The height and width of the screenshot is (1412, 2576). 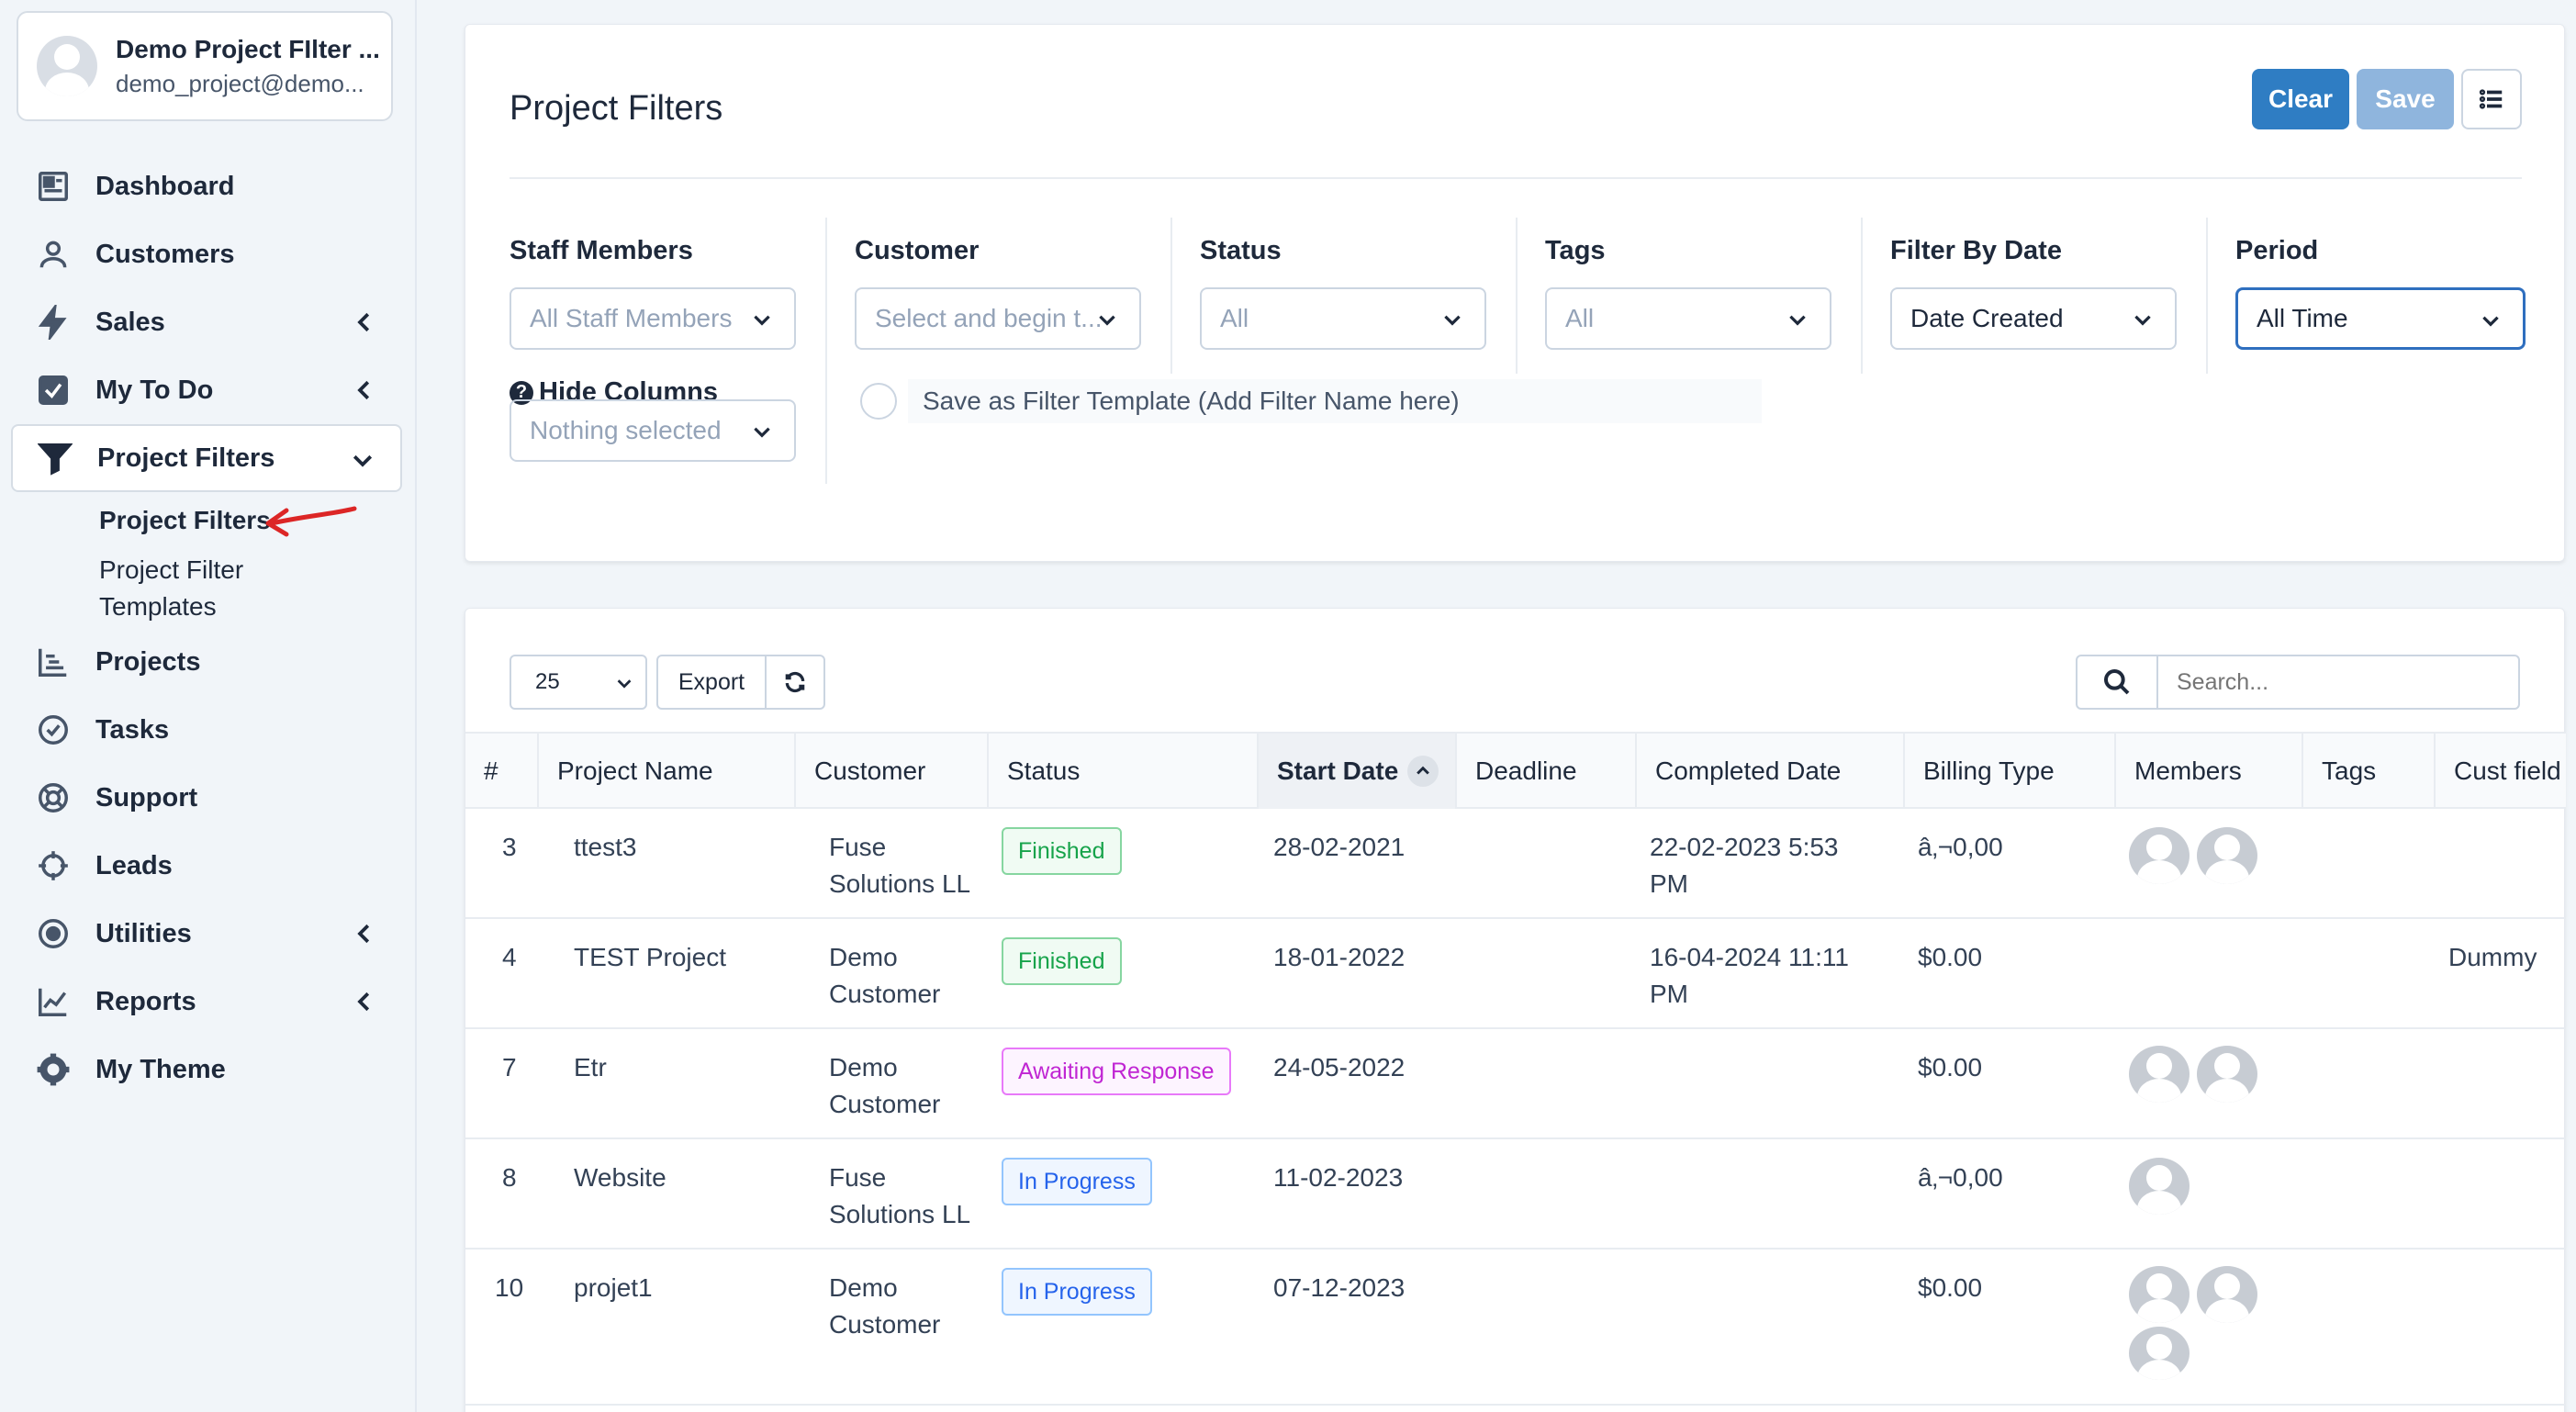 What do you see at coordinates (206, 1070) in the screenshot?
I see `sidebar-item-my-theme: My Theme` at bounding box center [206, 1070].